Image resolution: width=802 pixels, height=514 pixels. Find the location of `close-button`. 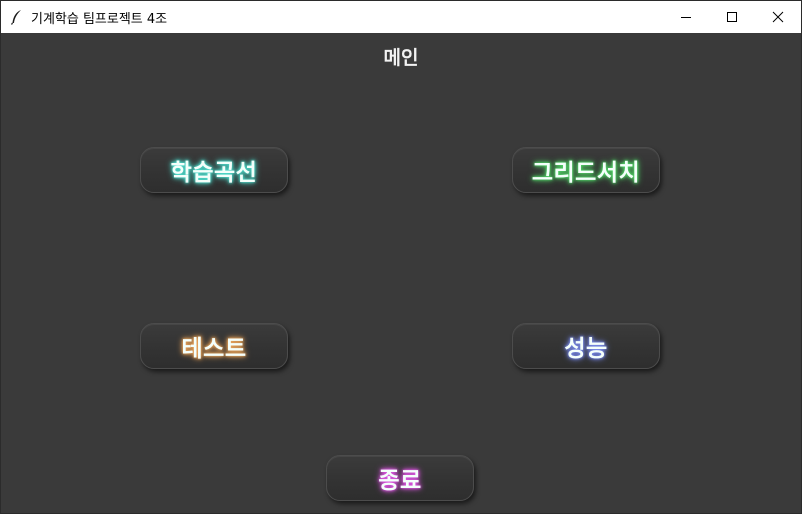

close-button is located at coordinates (778, 17).